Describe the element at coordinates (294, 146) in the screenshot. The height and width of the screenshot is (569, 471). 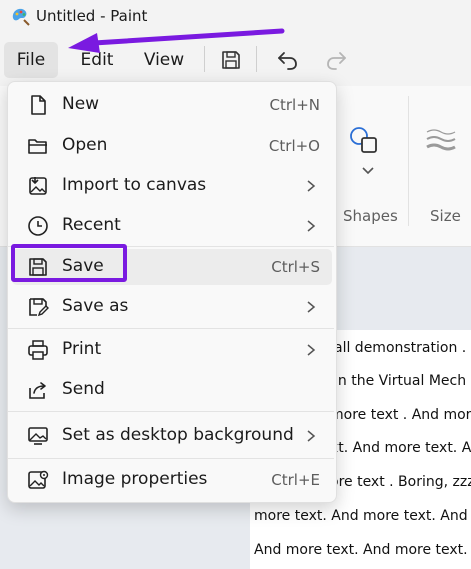
I see `menu-item-shortcut: Ctrl+O` at that location.